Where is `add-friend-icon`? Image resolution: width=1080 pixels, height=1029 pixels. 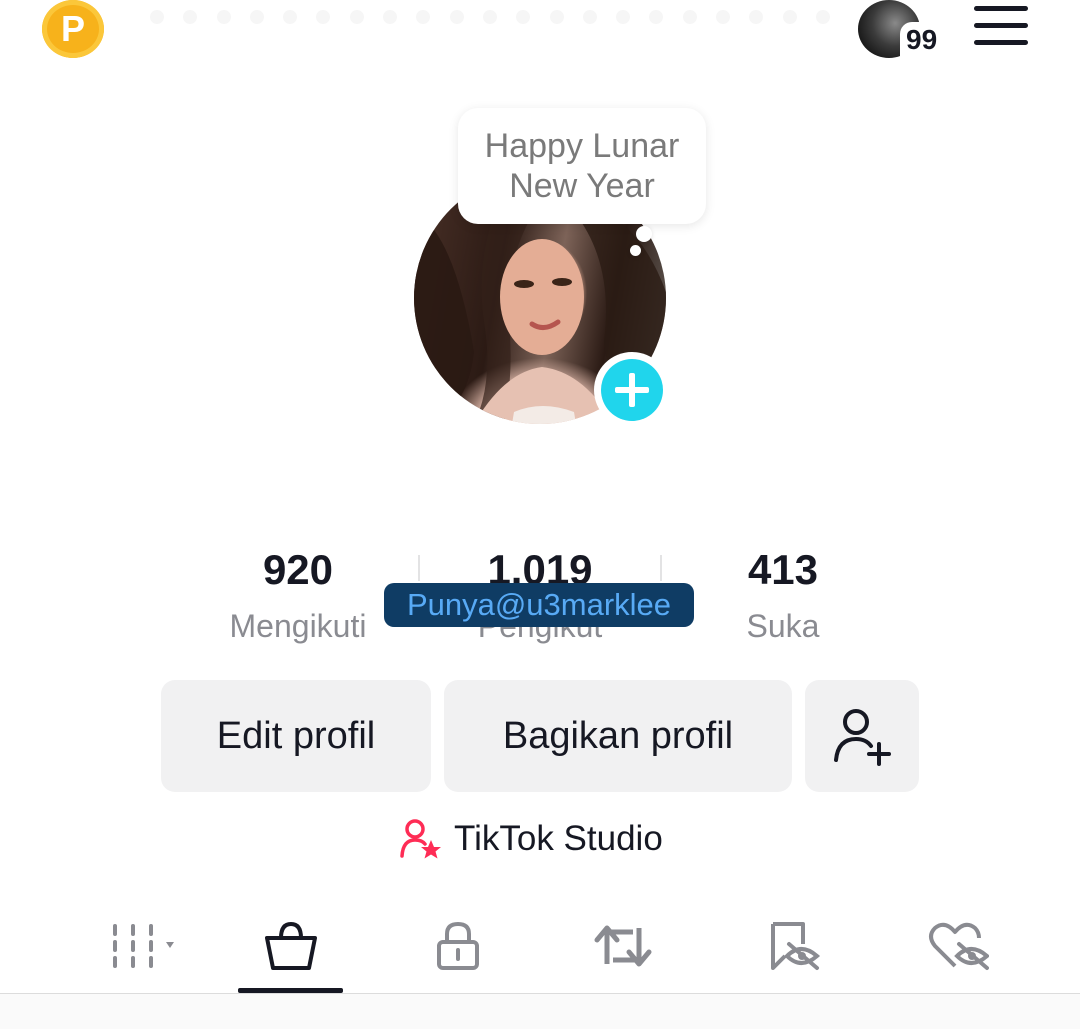
add-friend-icon is located at coordinates (862, 737).